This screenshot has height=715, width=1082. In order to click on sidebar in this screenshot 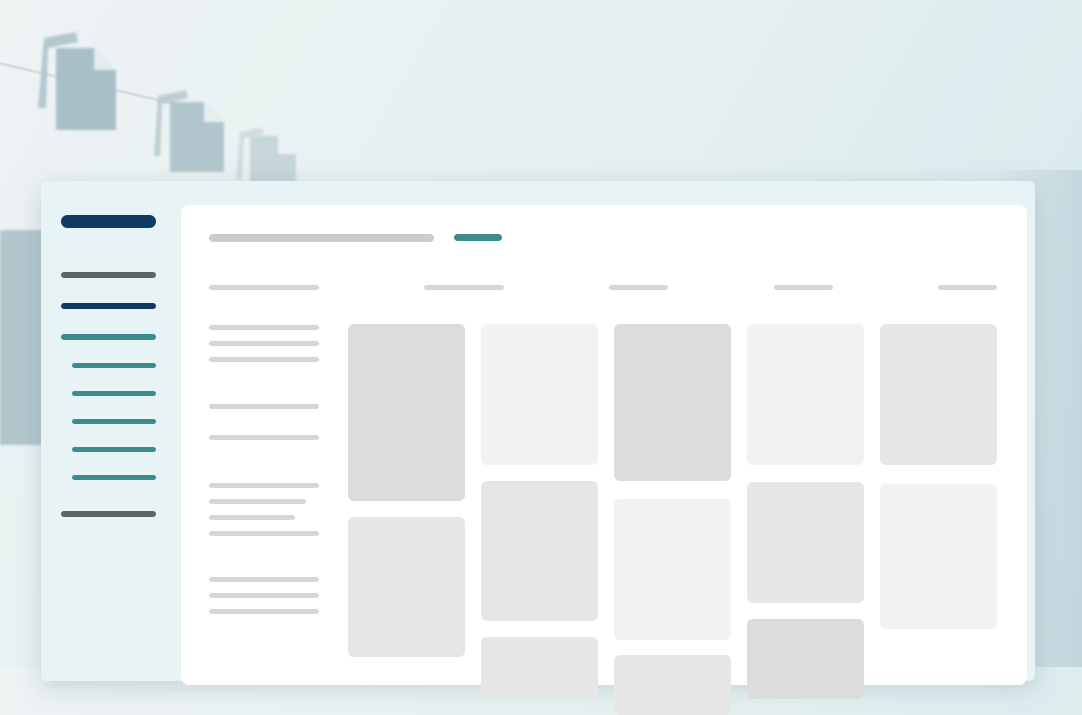, I will do `click(121, 431)`.